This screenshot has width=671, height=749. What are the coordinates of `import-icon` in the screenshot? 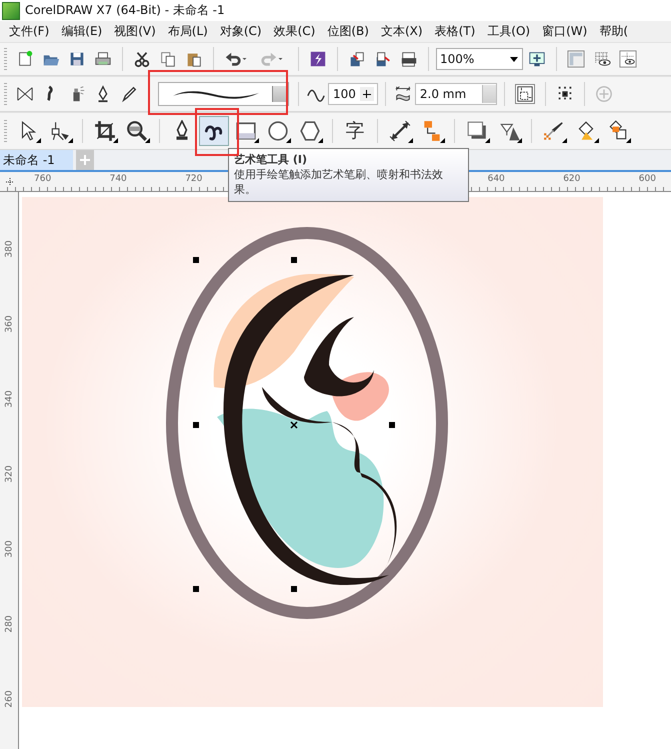 It's located at (357, 59).